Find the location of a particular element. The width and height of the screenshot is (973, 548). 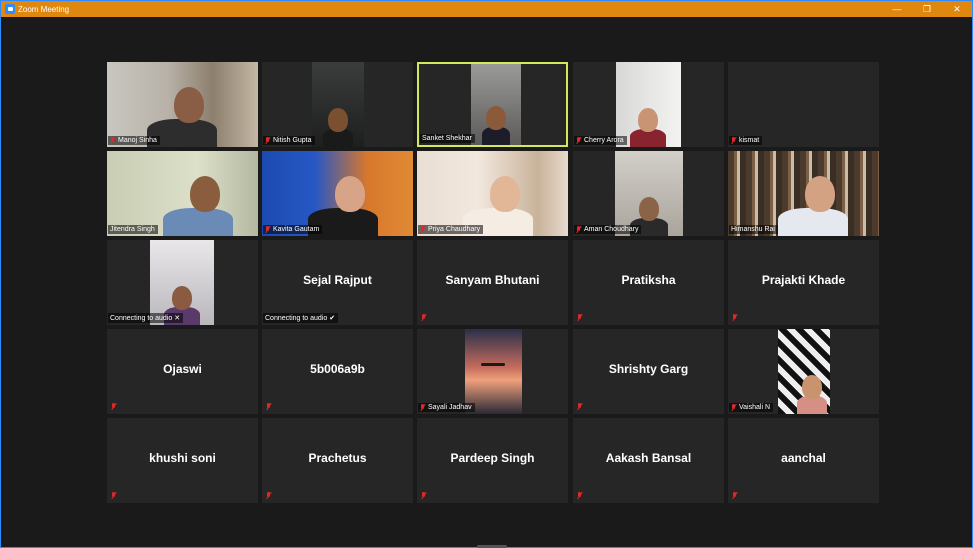

participant-name: Priya Chaudhary is located at coordinates (454, 229).